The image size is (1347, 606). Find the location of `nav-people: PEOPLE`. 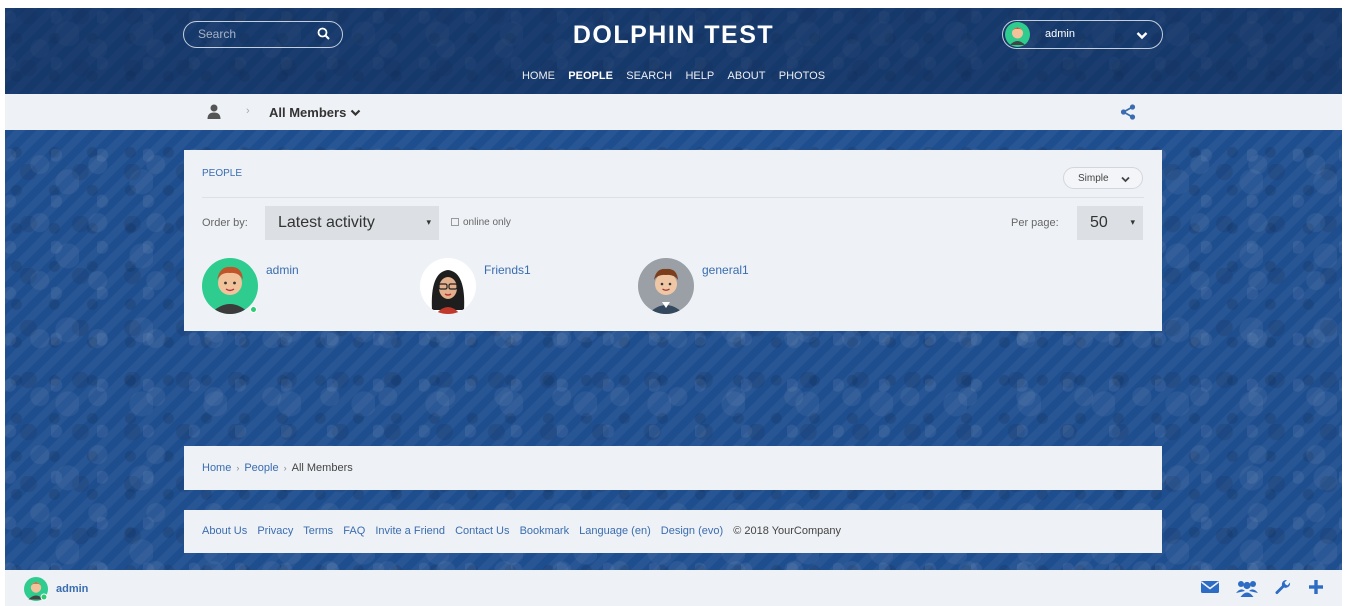

nav-people: PEOPLE is located at coordinates (590, 76).